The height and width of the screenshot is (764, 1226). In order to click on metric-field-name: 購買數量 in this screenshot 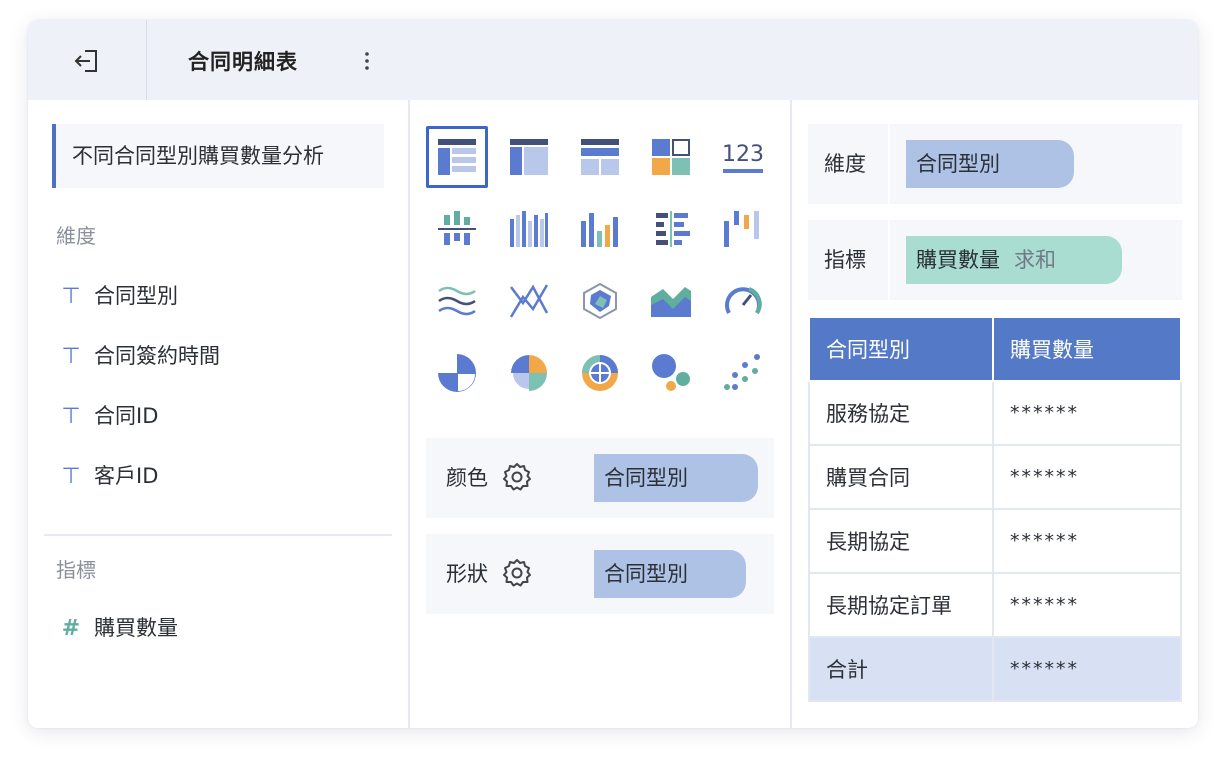, I will do `click(958, 260)`.